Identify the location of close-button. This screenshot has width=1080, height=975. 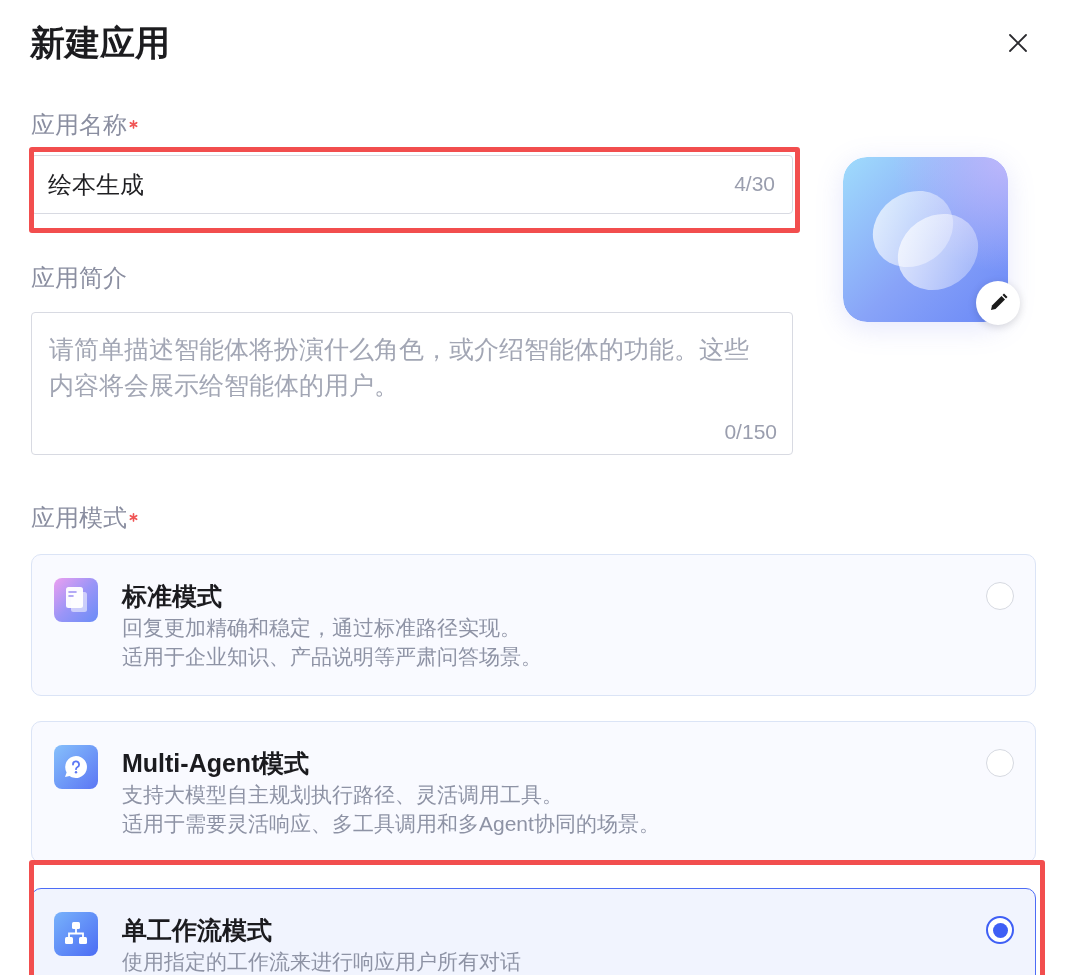
(1018, 43).